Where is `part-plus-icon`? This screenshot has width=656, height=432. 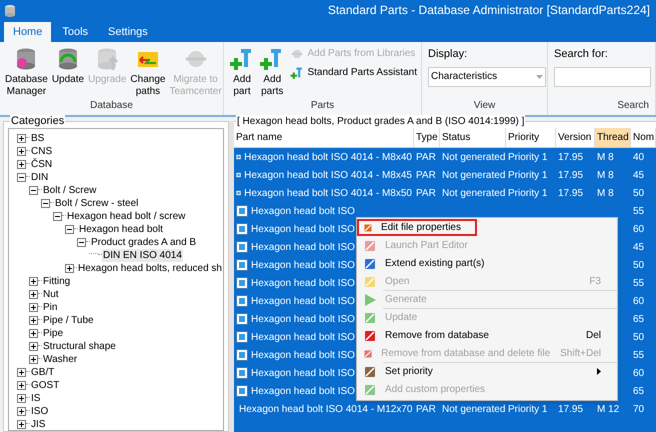 part-plus-icon is located at coordinates (297, 73).